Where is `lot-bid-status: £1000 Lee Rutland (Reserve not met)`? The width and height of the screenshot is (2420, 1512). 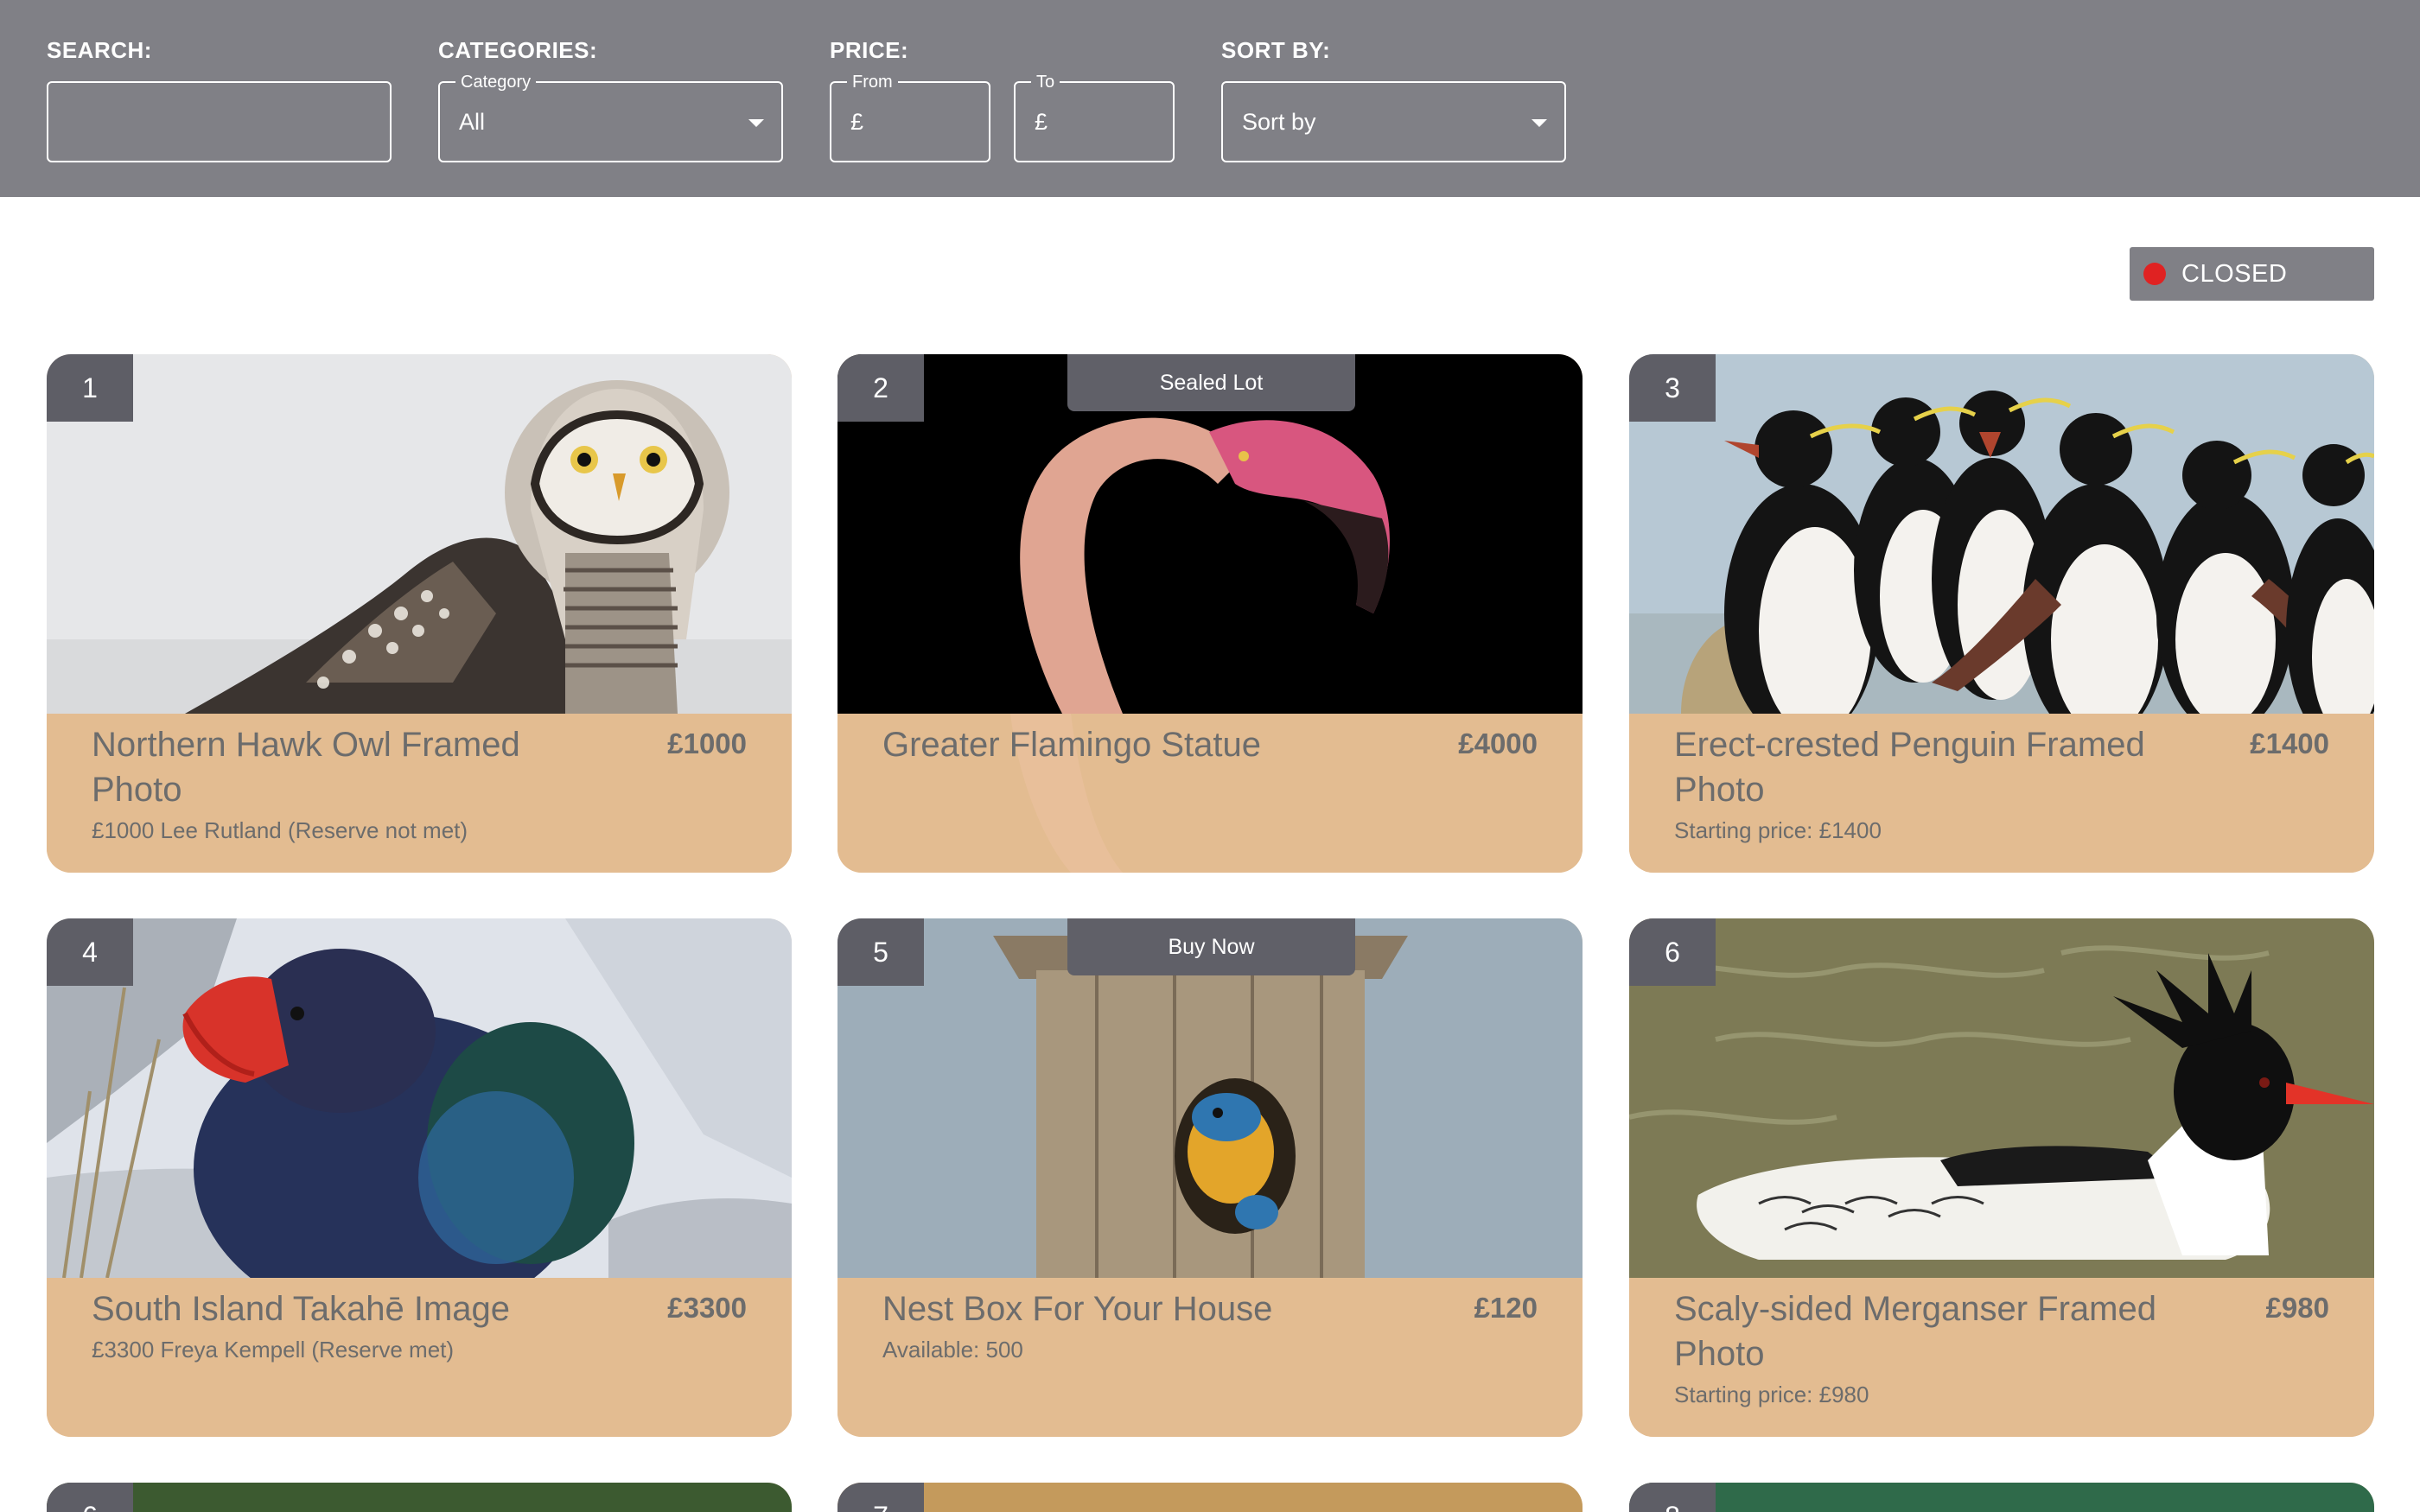 lot-bid-status: £1000 Lee Rutland (Reserve not met) is located at coordinates (280, 830).